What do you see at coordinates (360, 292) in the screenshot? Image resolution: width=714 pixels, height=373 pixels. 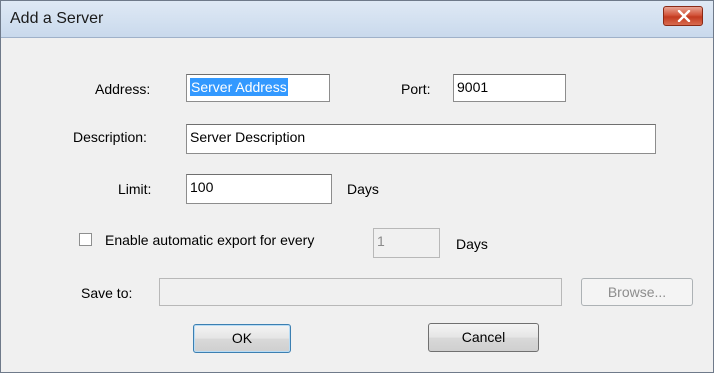 I see `save-to-input` at bounding box center [360, 292].